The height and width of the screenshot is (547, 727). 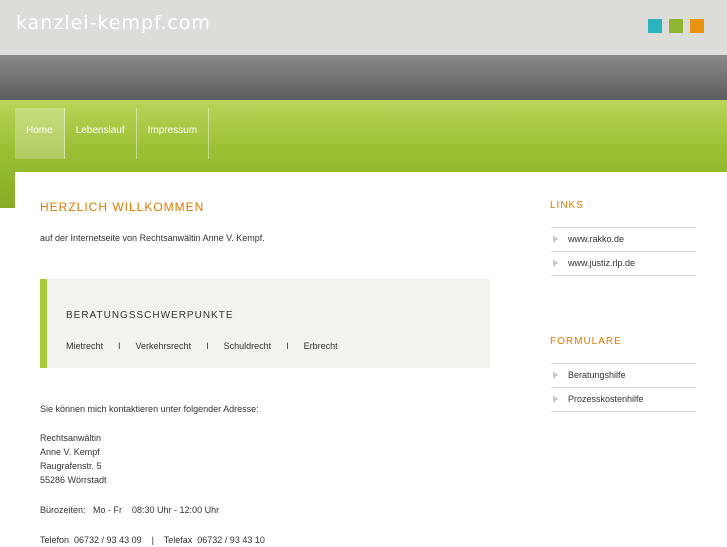 I want to click on nav-item-lebenslauf: Lebenslauf, so click(x=101, y=133).